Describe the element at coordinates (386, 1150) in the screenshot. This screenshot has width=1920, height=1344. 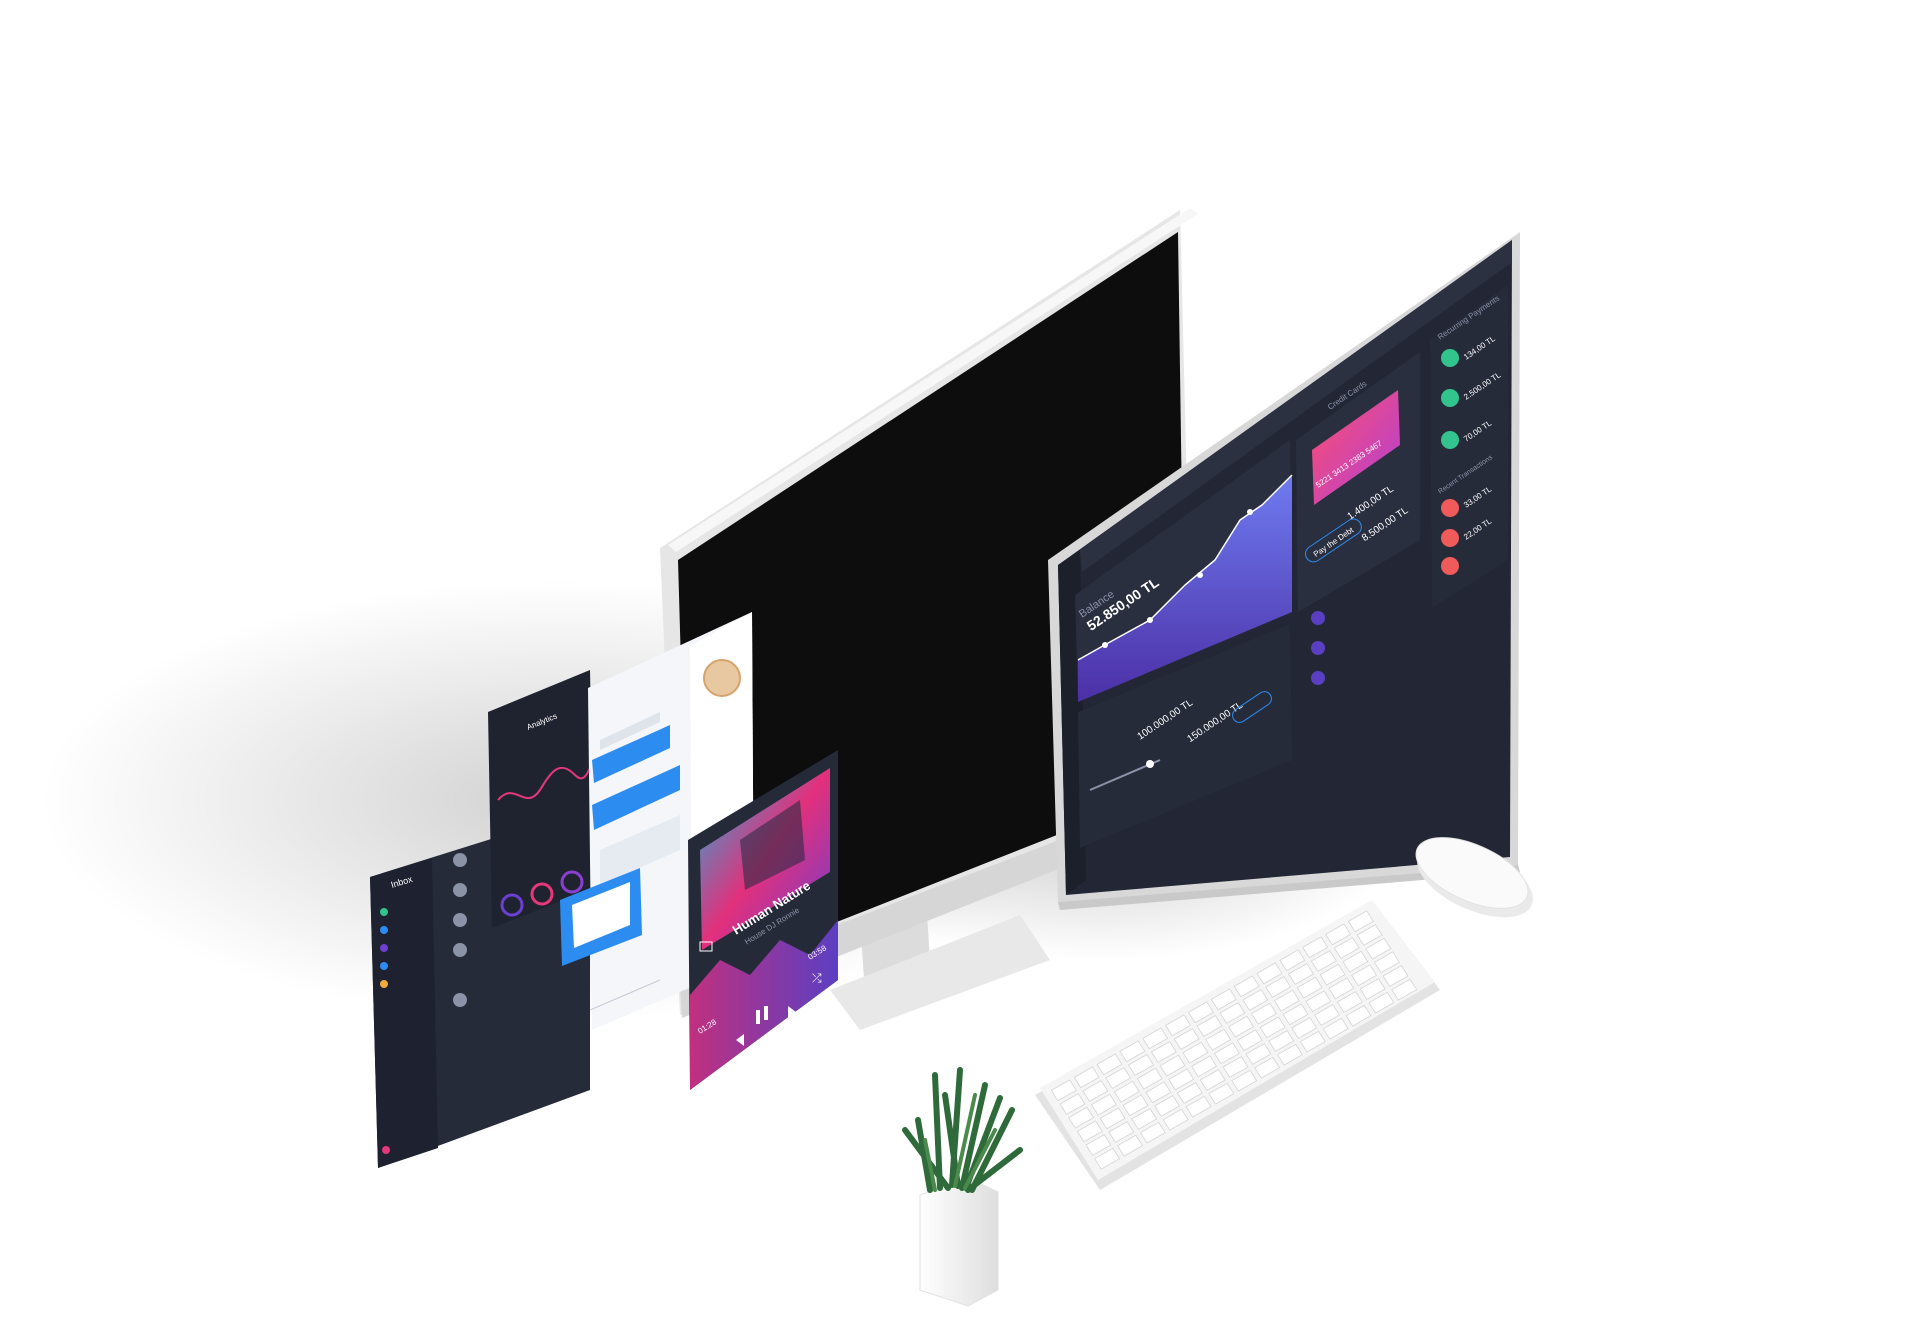
I see `compose-icon` at that location.